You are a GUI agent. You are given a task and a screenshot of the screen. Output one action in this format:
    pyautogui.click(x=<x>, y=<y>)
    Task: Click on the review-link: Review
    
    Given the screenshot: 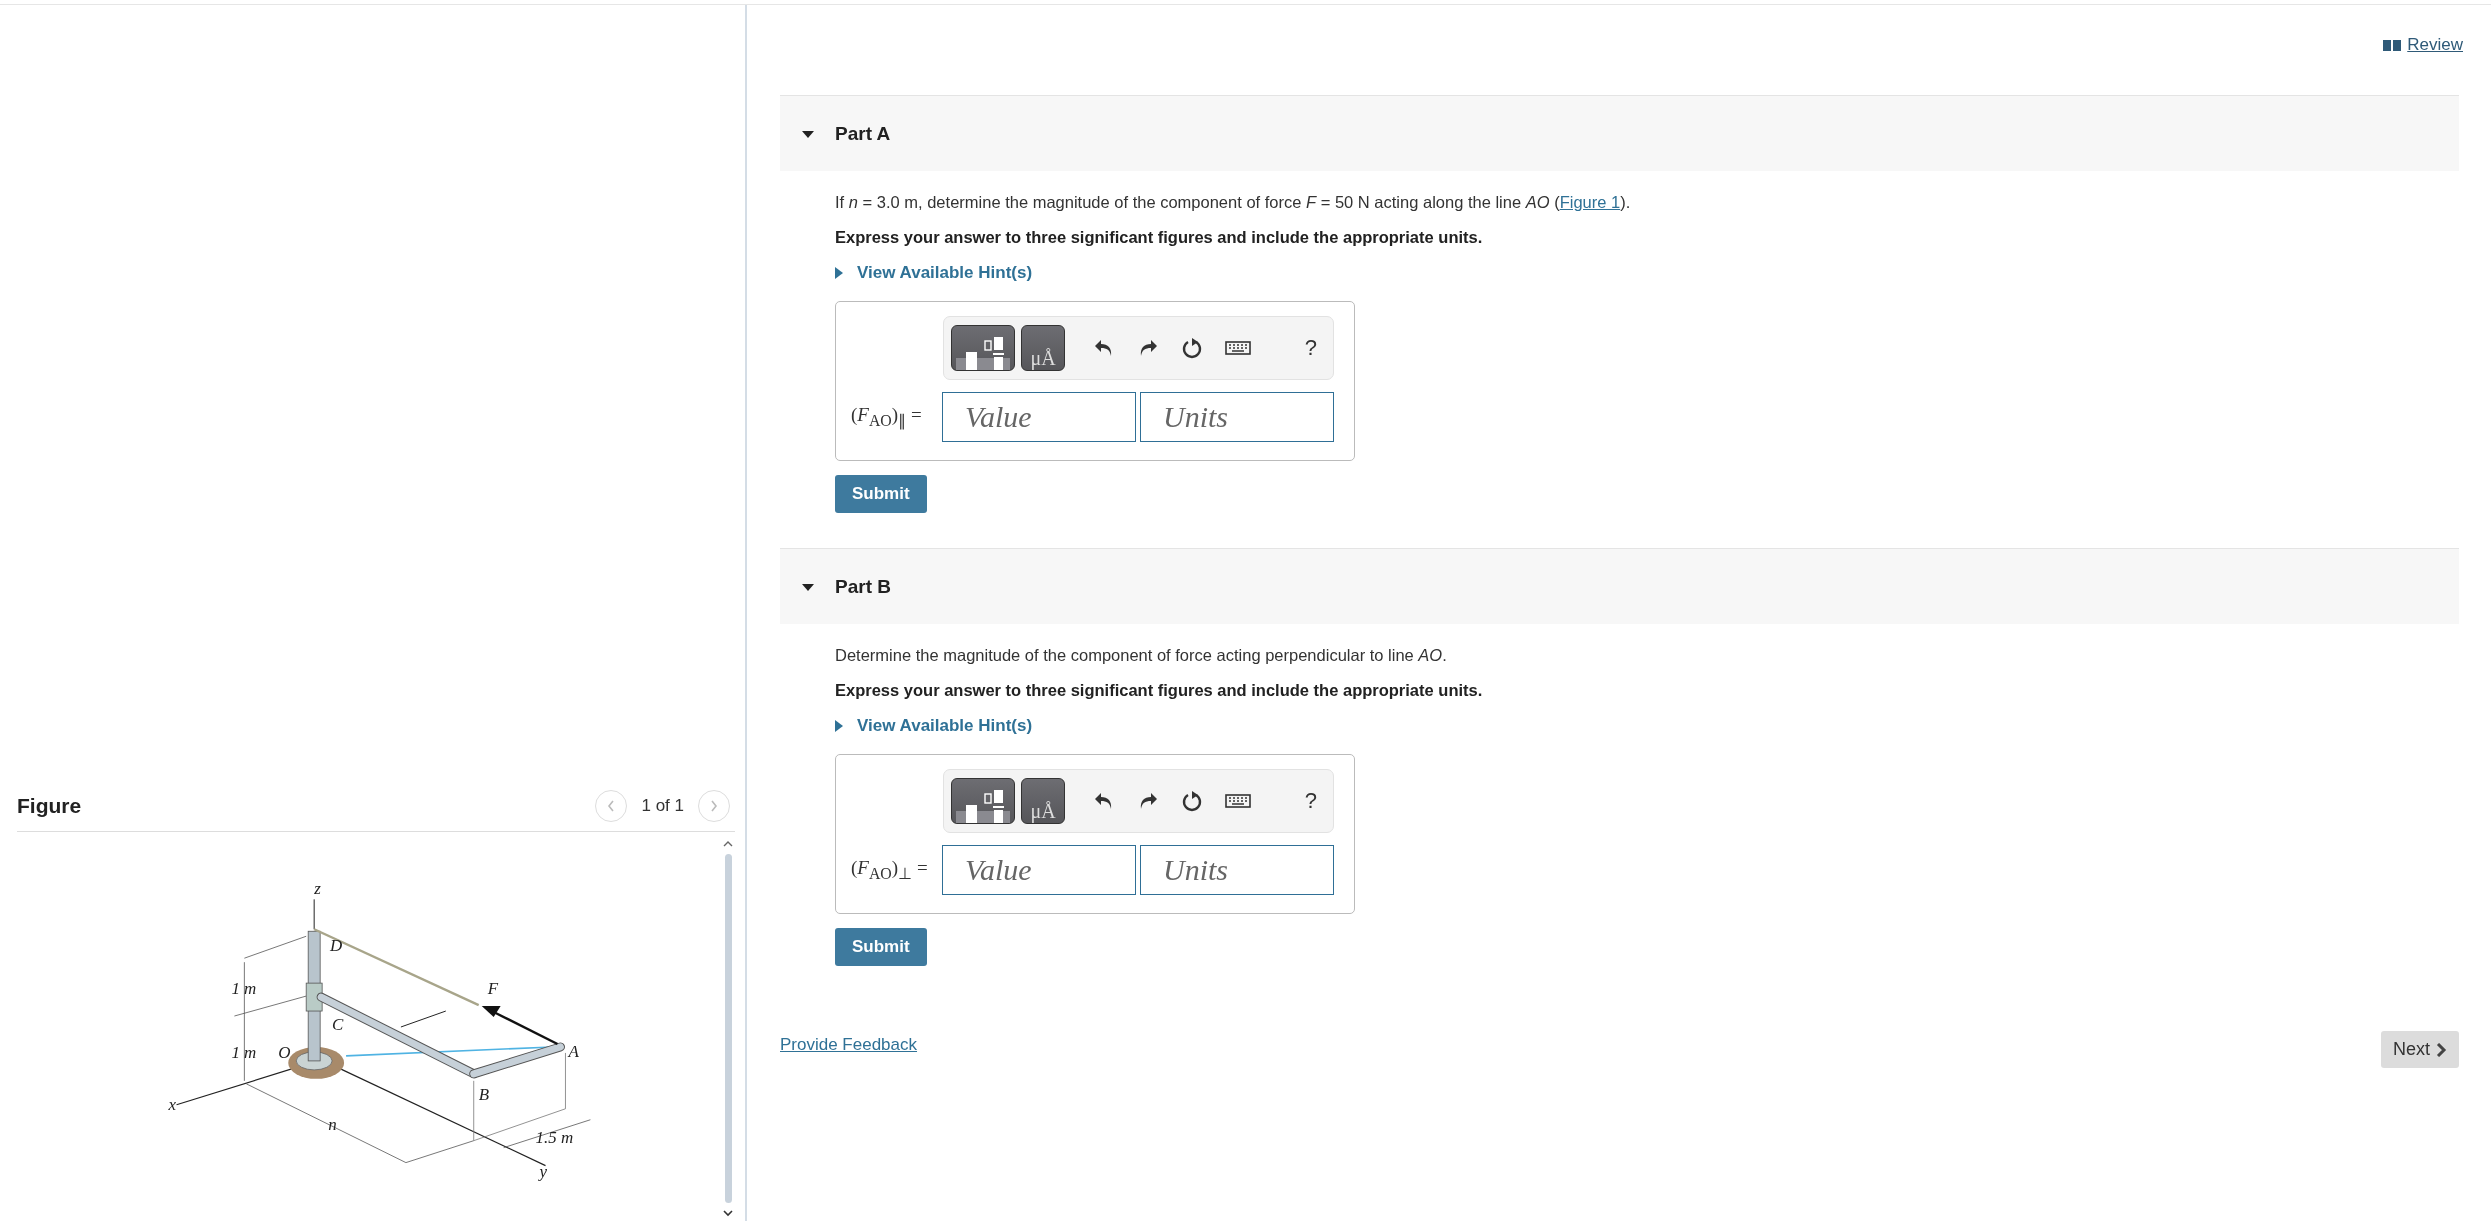 What is the action you would take?
    pyautogui.click(x=2423, y=45)
    